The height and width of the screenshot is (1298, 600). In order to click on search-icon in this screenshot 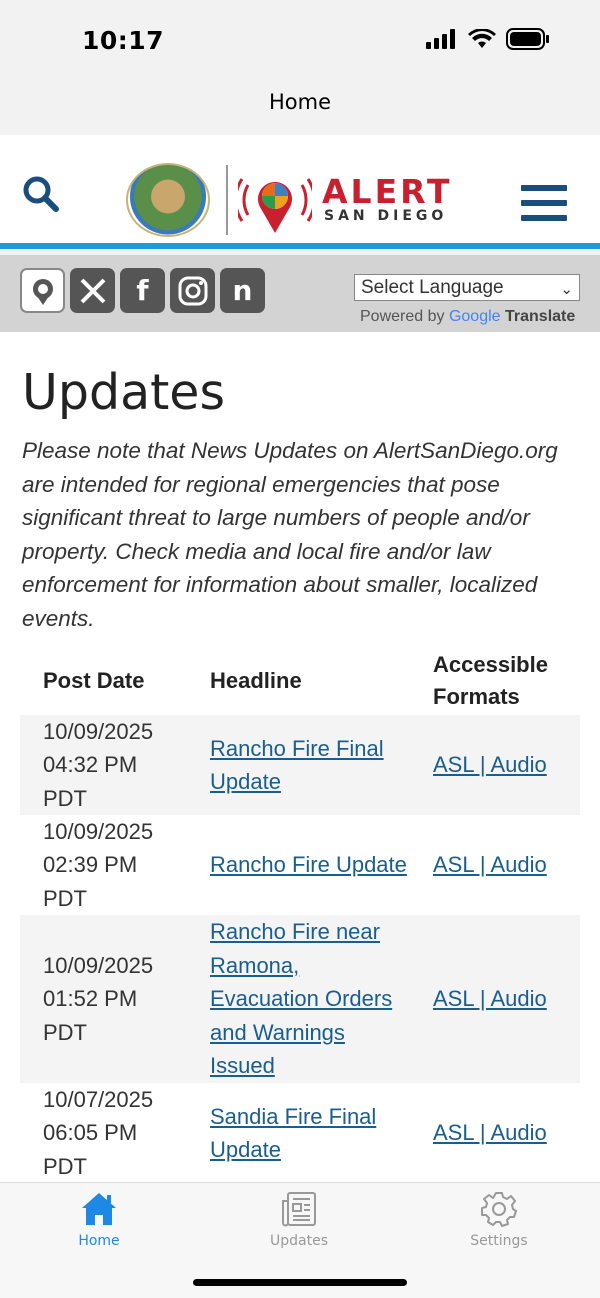, I will do `click(41, 194)`.